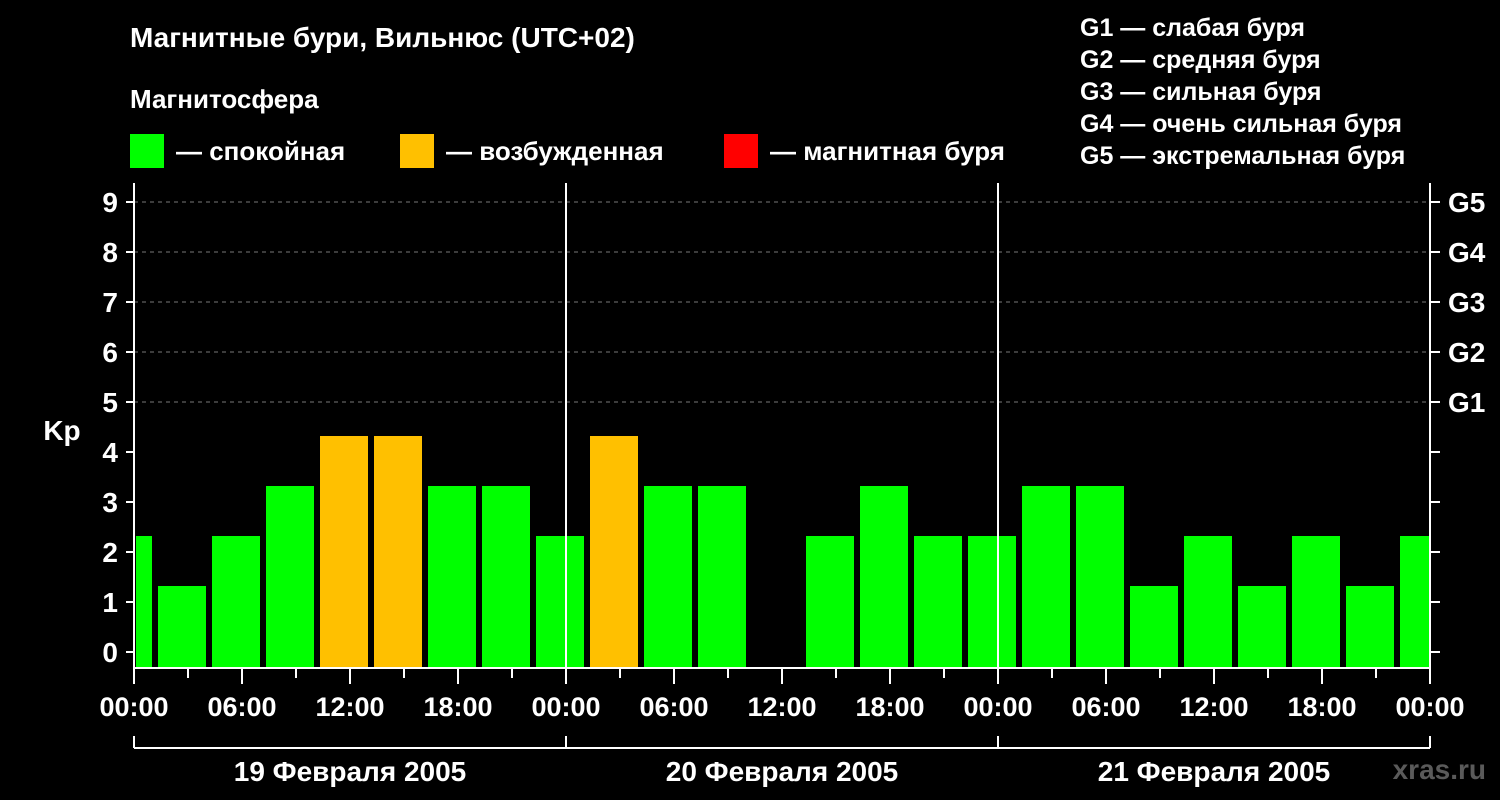  I want to click on storm-level-label-g3: G3, so click(1466, 302).